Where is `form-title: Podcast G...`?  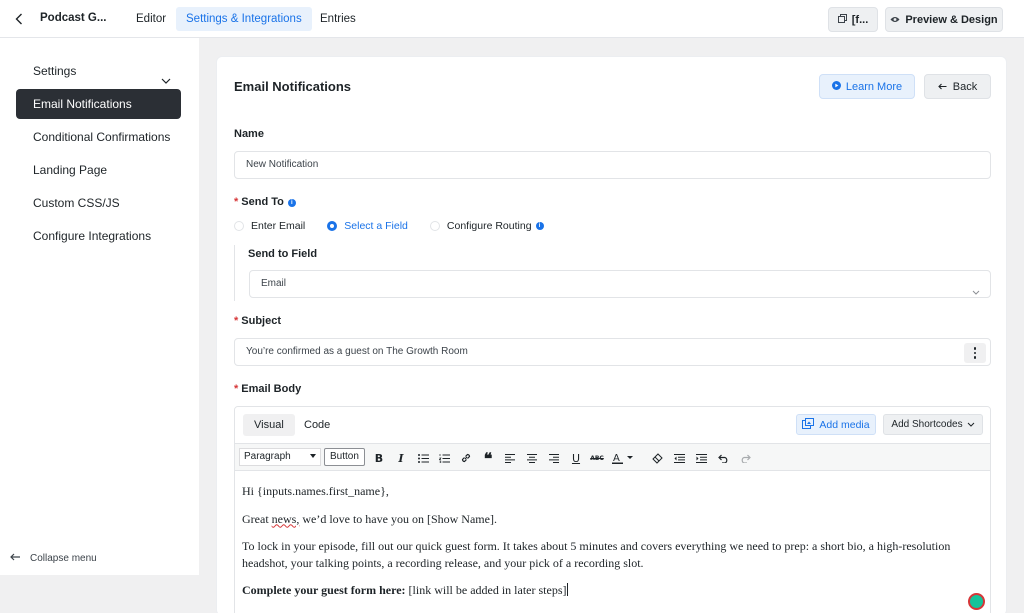
form-title: Podcast G... is located at coordinates (73, 18).